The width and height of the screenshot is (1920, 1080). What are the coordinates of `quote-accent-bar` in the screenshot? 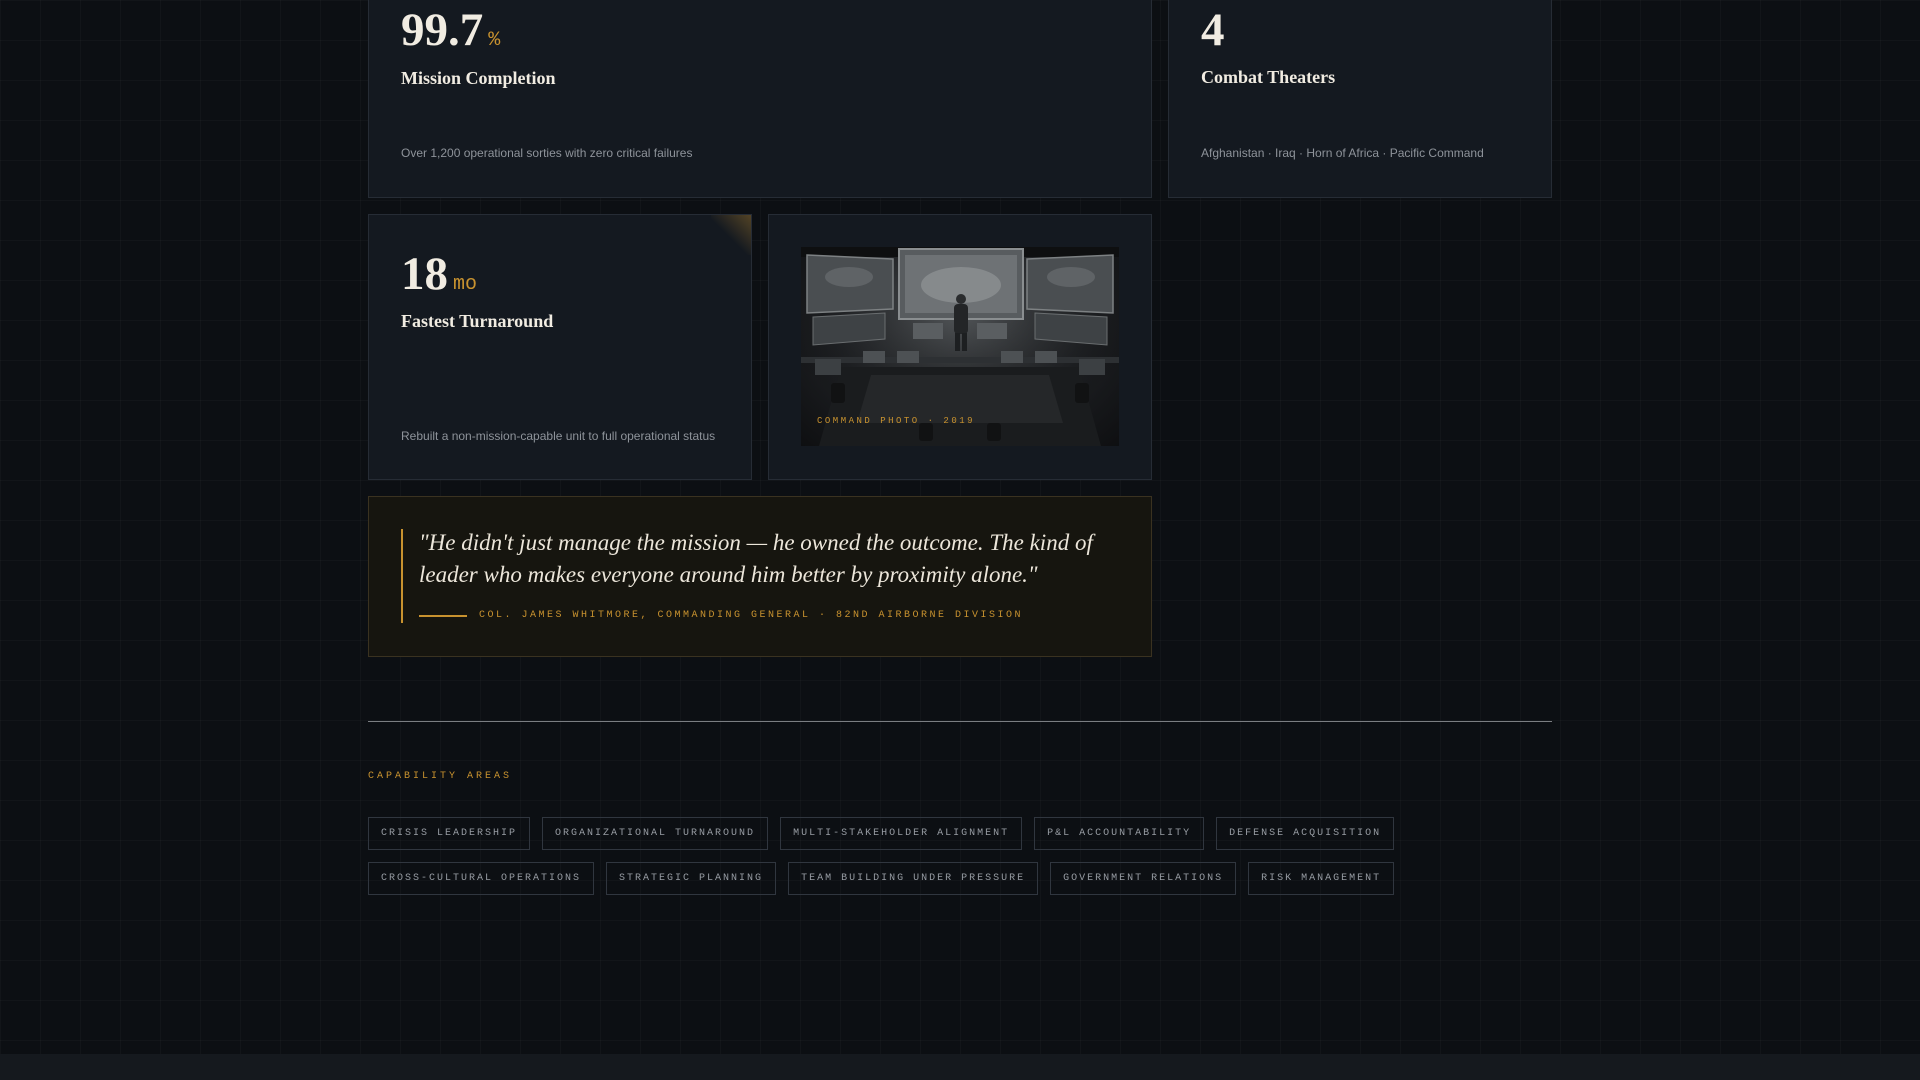 It's located at (402, 576).